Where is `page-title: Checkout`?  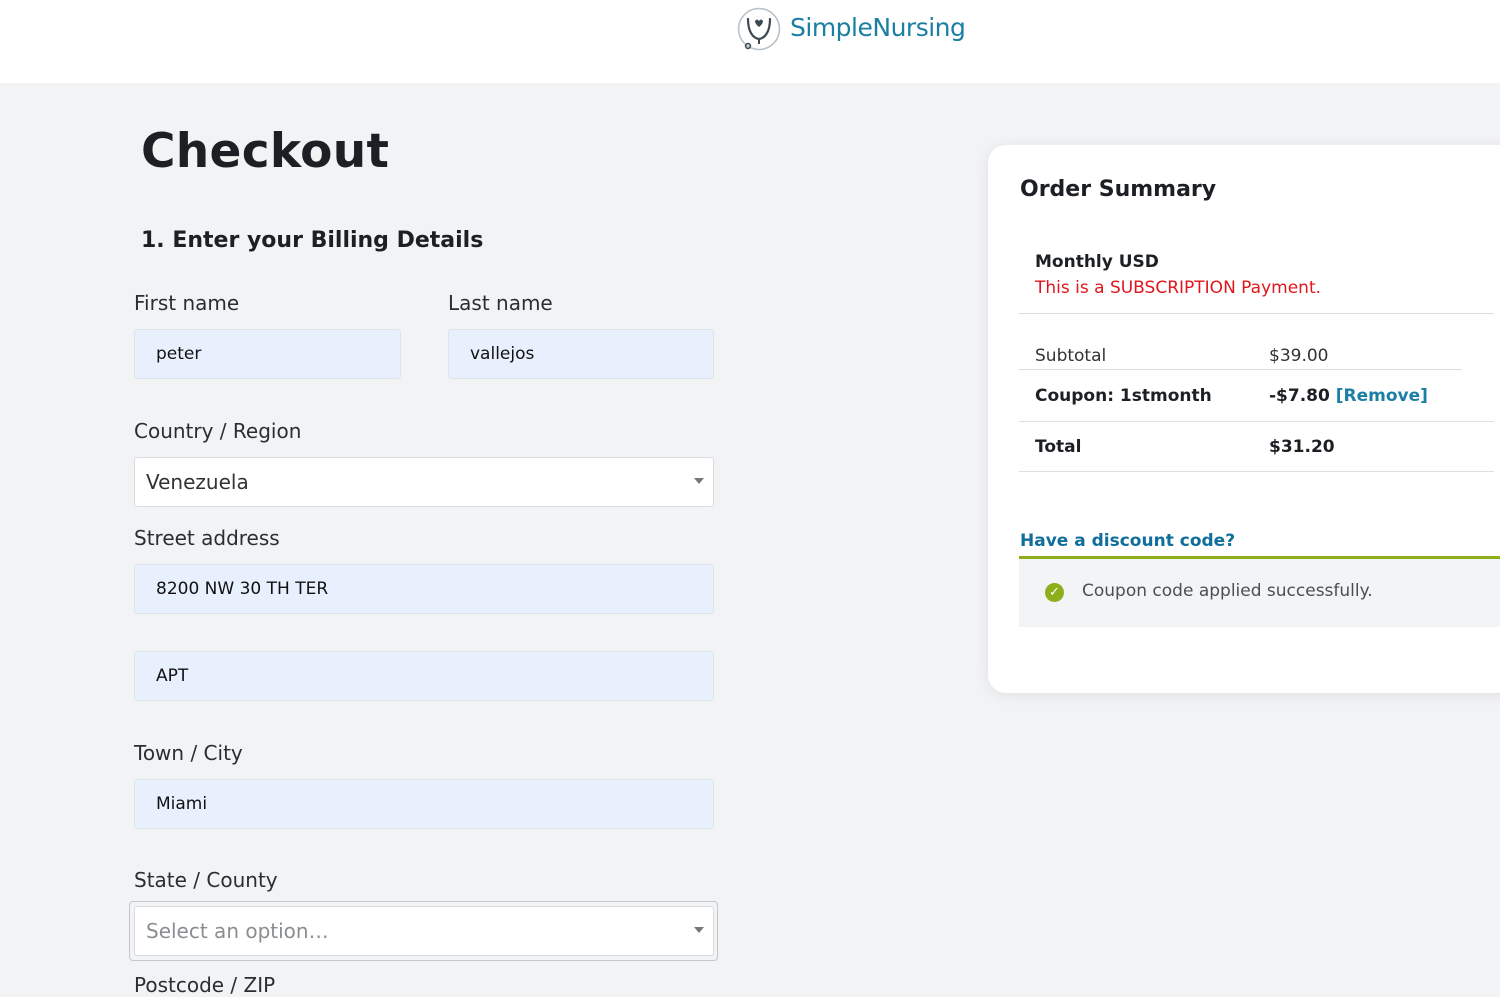
page-title: Checkout is located at coordinates (265, 151).